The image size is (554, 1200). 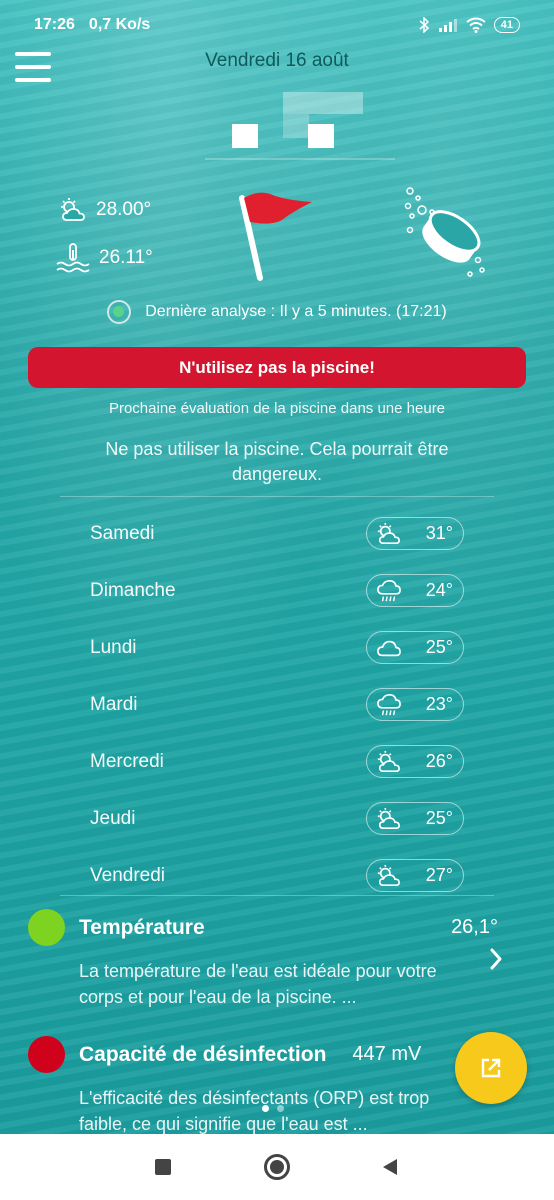 What do you see at coordinates (128, 875) in the screenshot?
I see `forecast-day: Vendredi` at bounding box center [128, 875].